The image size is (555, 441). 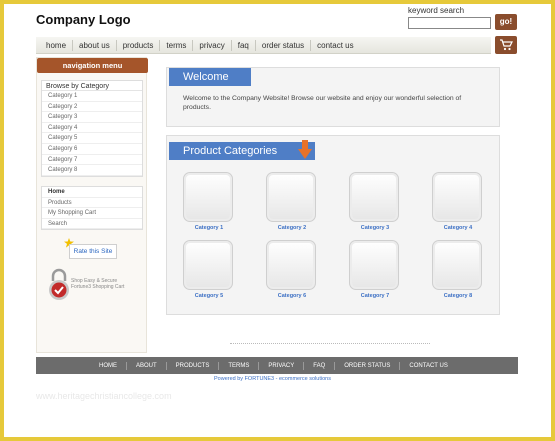 I want to click on sidebar-link-products: Products, so click(x=92, y=203).